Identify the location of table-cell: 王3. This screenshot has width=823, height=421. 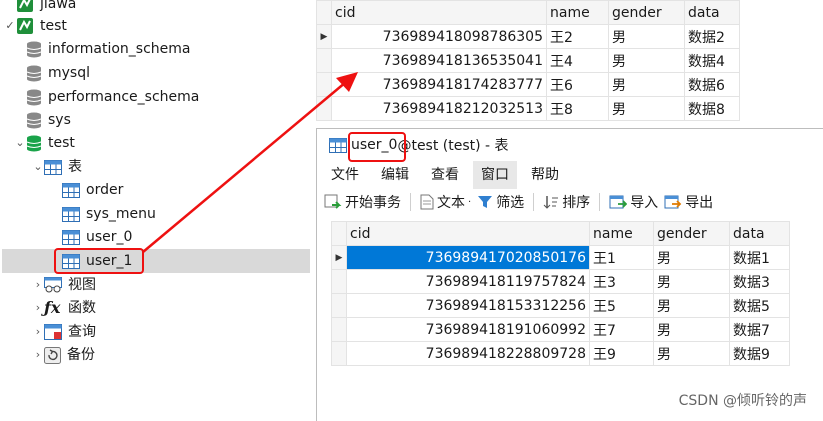
(621, 281).